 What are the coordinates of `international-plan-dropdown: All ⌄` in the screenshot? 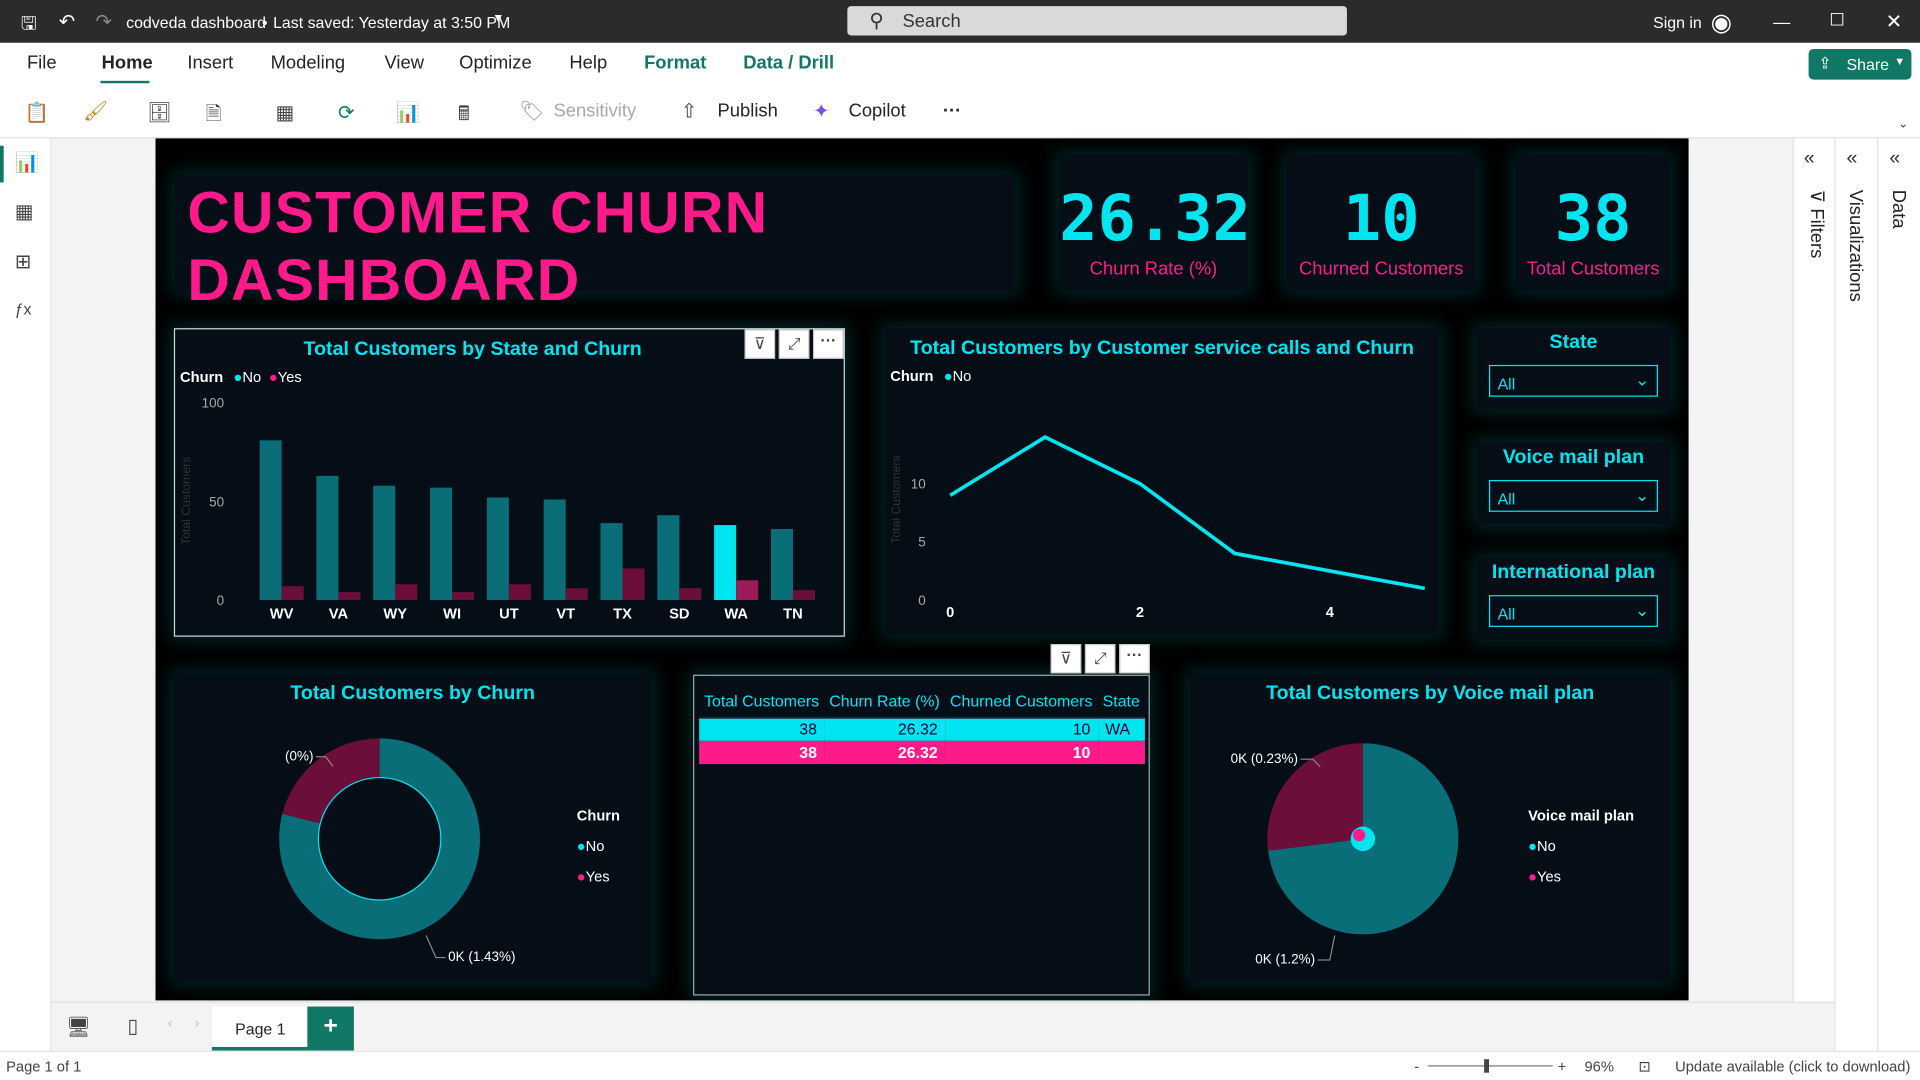 It's located at (1573, 611).